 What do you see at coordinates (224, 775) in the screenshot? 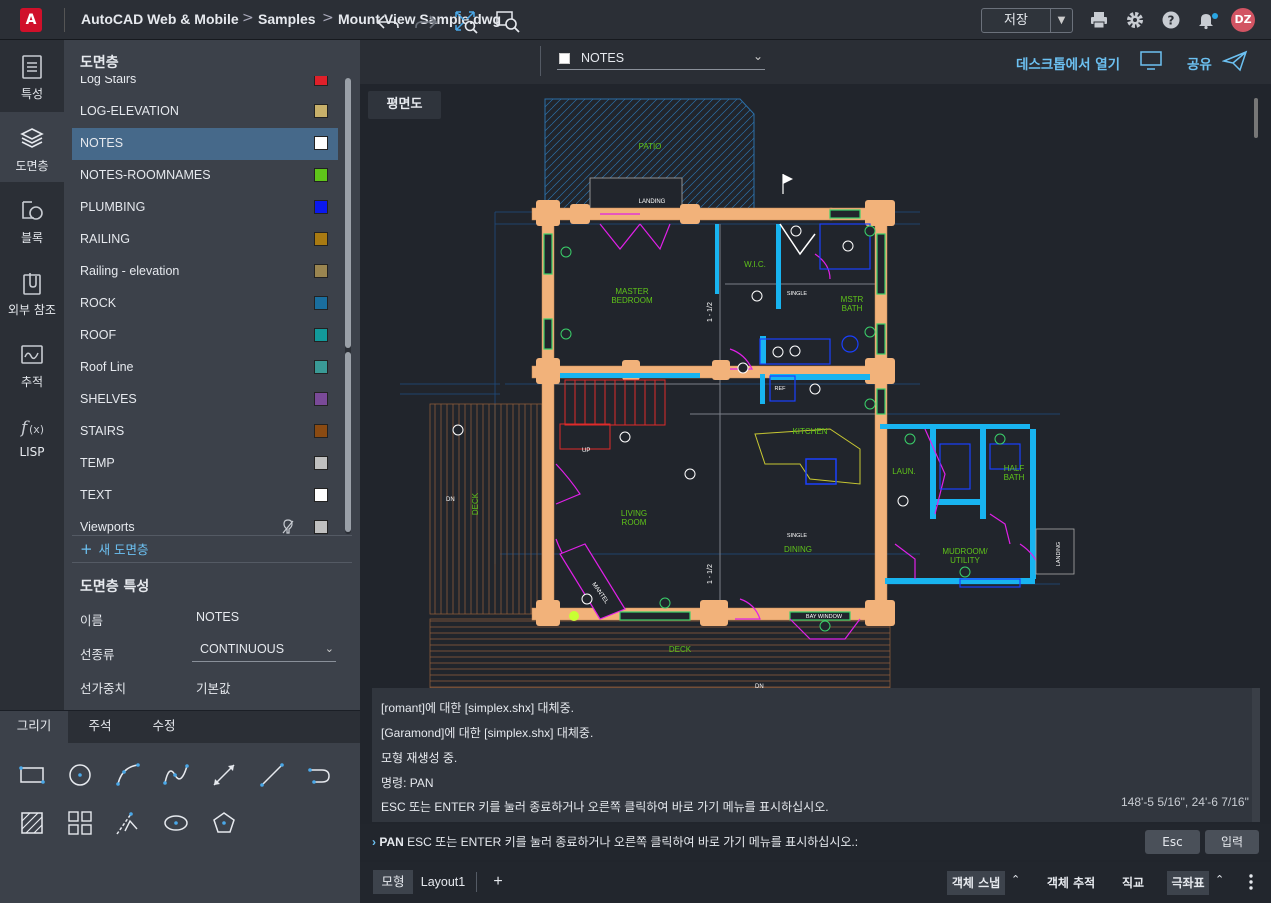
I see `linear-dimension-tool-icon` at bounding box center [224, 775].